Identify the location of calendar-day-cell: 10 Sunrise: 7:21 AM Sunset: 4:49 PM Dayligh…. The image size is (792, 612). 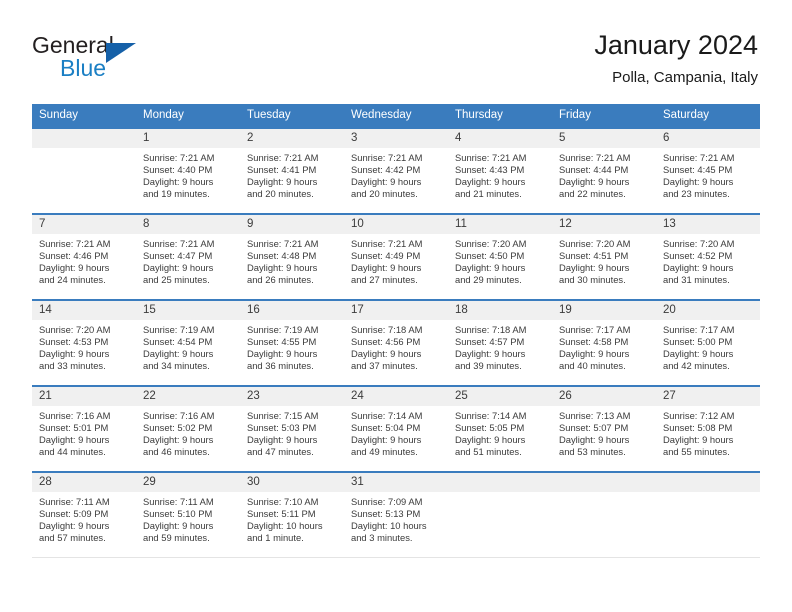
(396, 257).